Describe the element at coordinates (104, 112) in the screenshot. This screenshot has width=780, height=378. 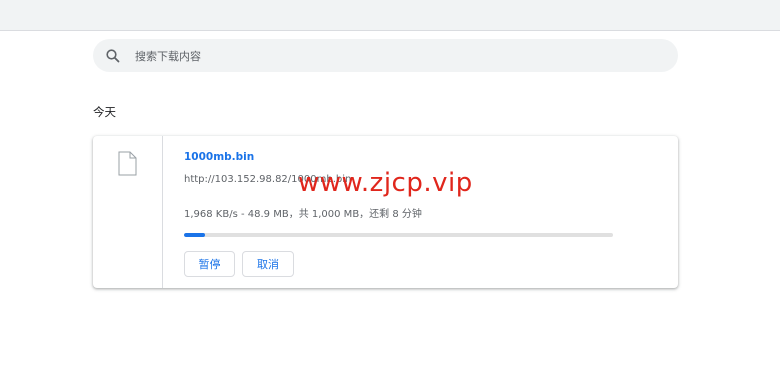
I see `section-title-today: 今天` at that location.